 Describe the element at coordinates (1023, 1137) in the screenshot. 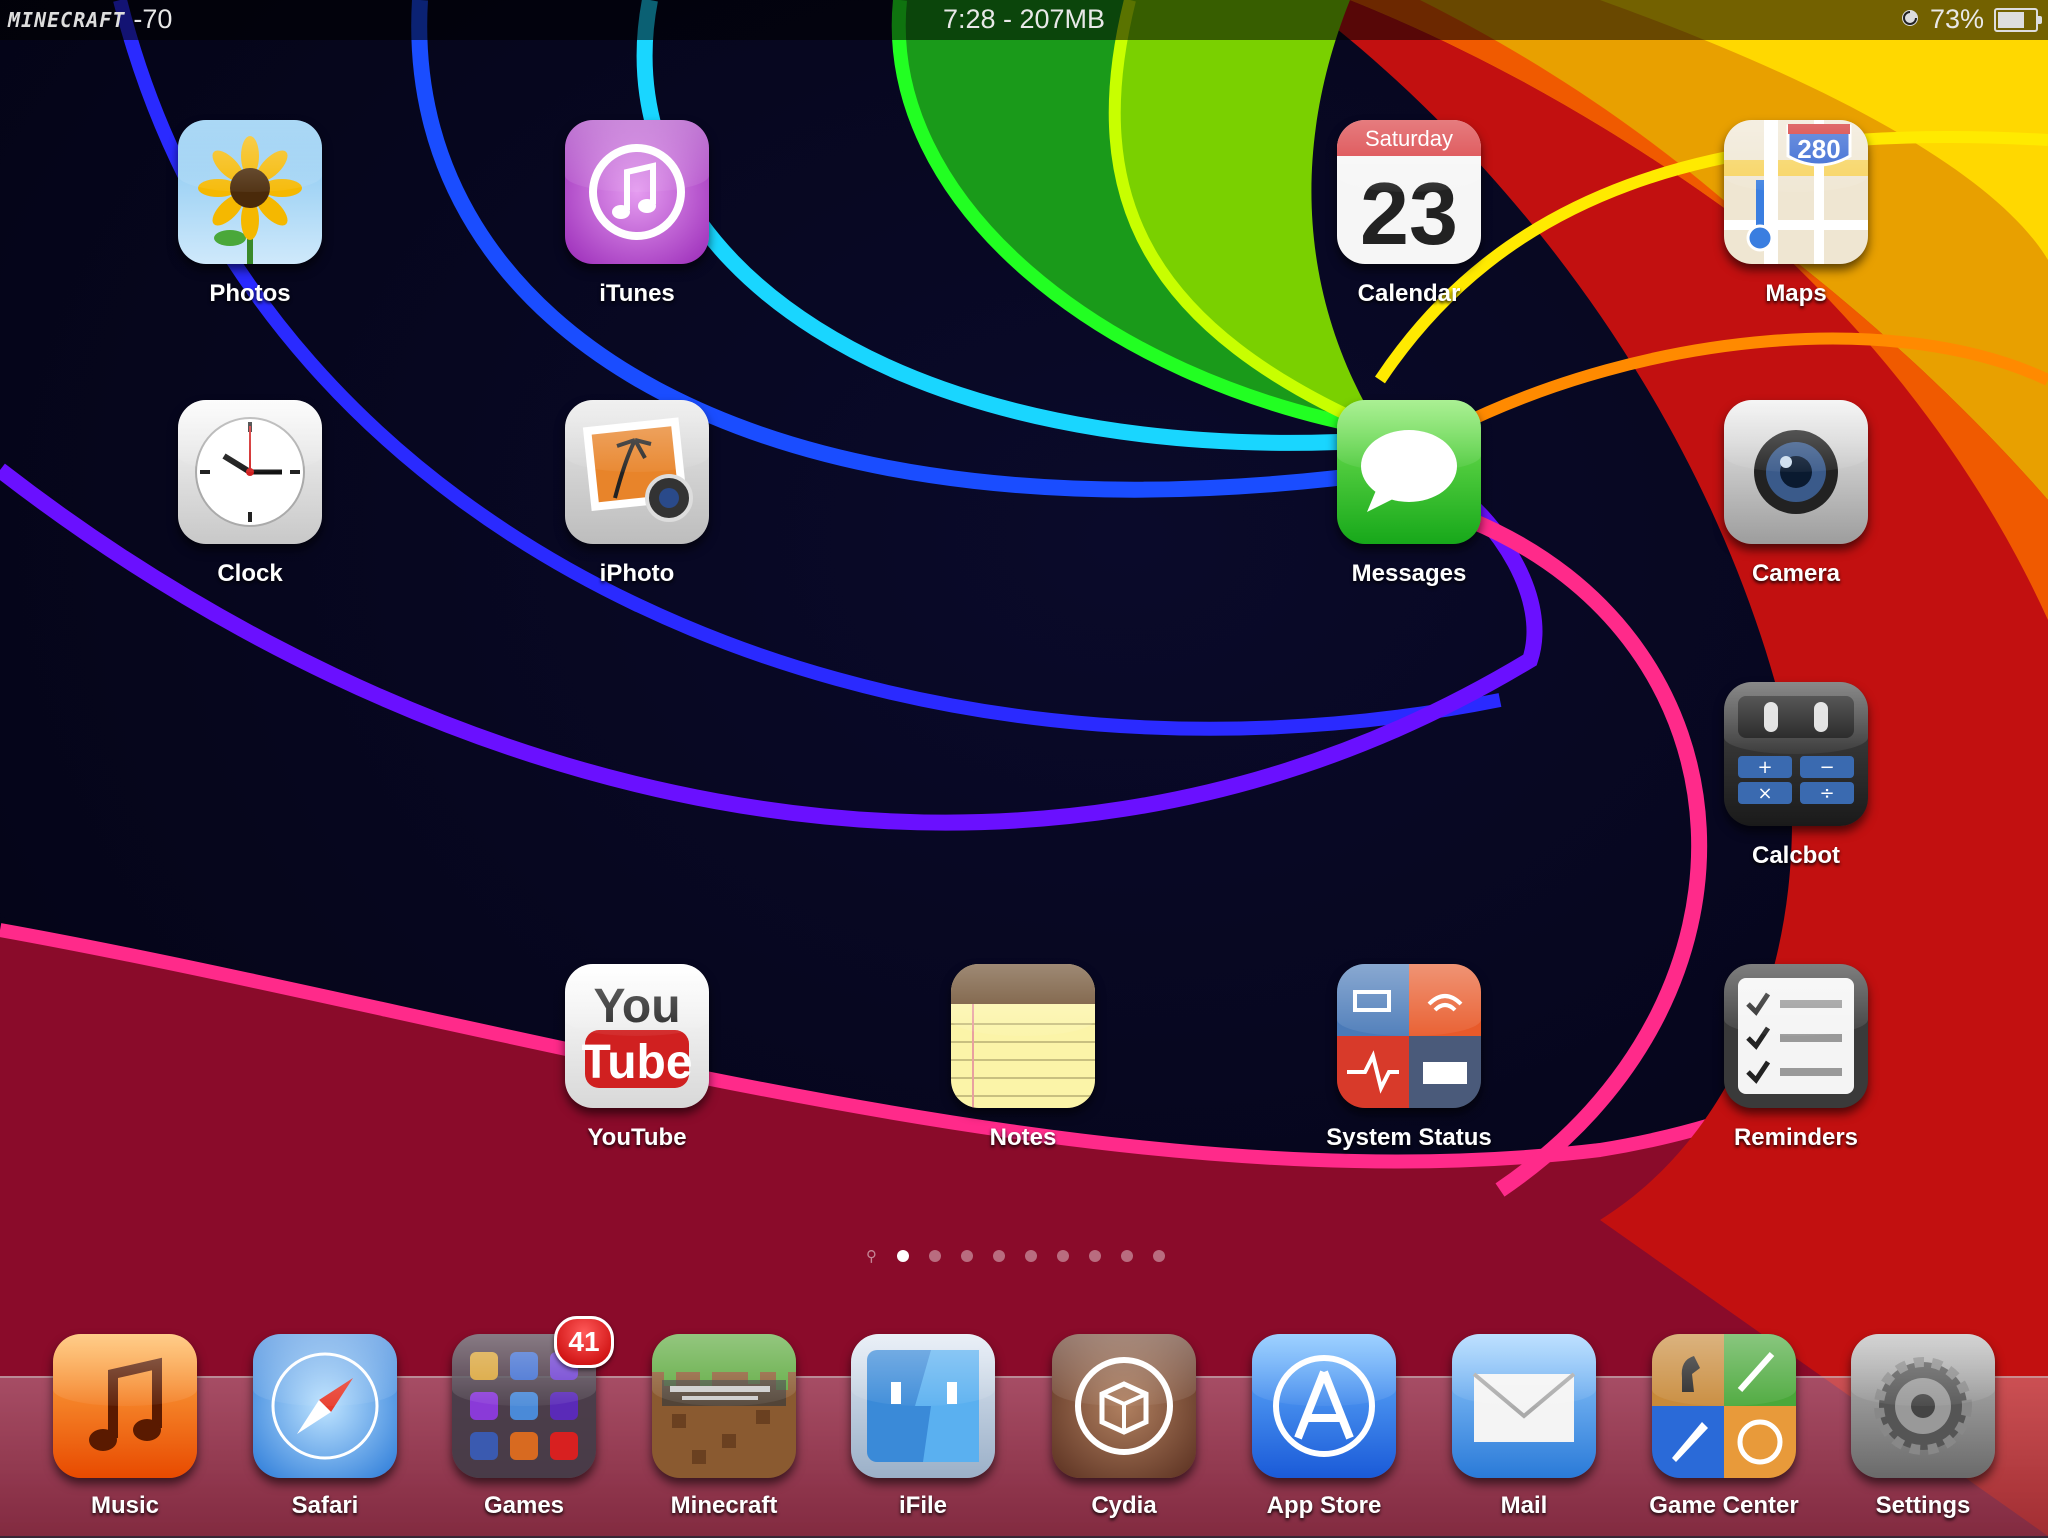

I see `app-label: Notes` at that location.